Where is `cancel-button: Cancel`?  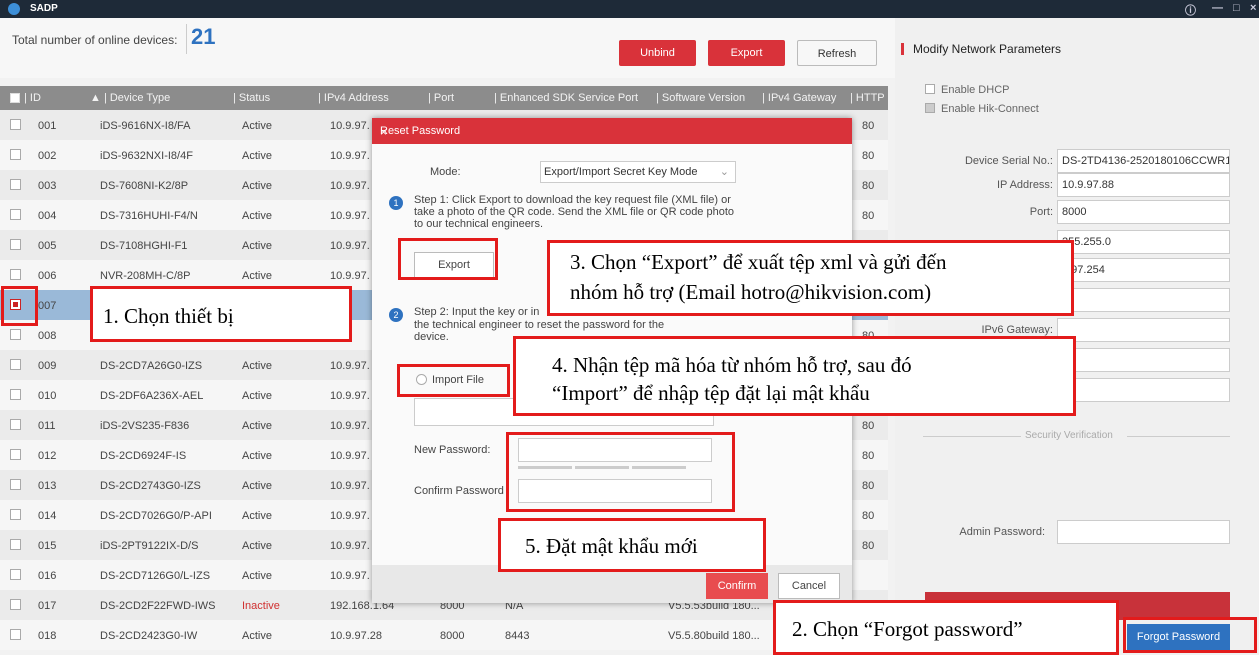 cancel-button: Cancel is located at coordinates (809, 586).